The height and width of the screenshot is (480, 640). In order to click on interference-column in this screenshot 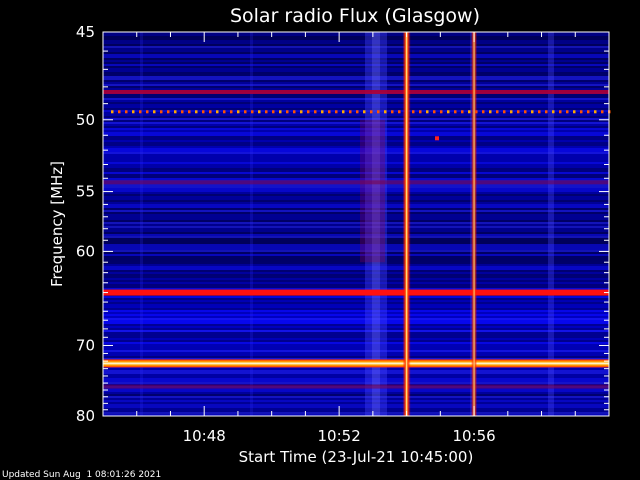, I will do `click(251, 224)`.